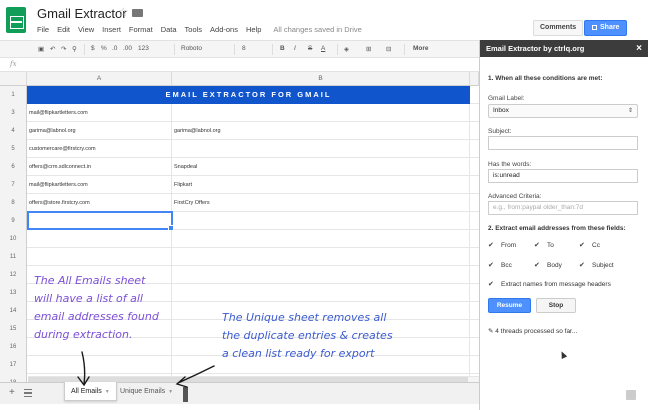  I want to click on number-format-button: 123, so click(143, 48).